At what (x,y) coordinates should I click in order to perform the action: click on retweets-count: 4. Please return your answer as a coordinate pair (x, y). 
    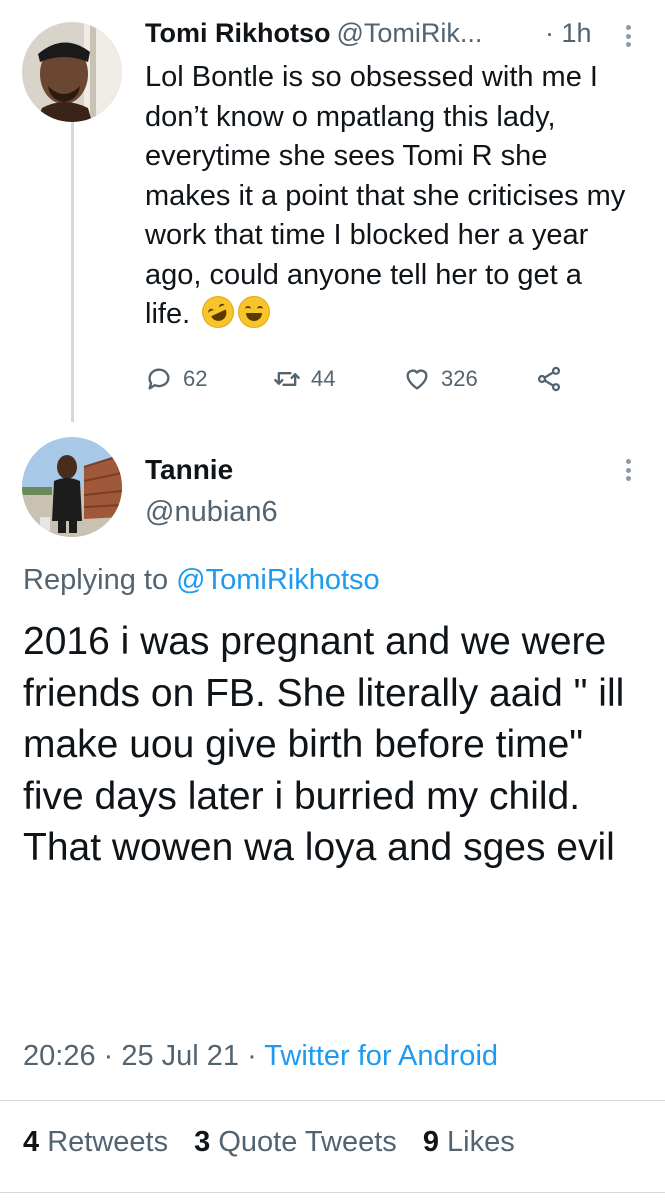
    Looking at the image, I should click on (31, 1142).